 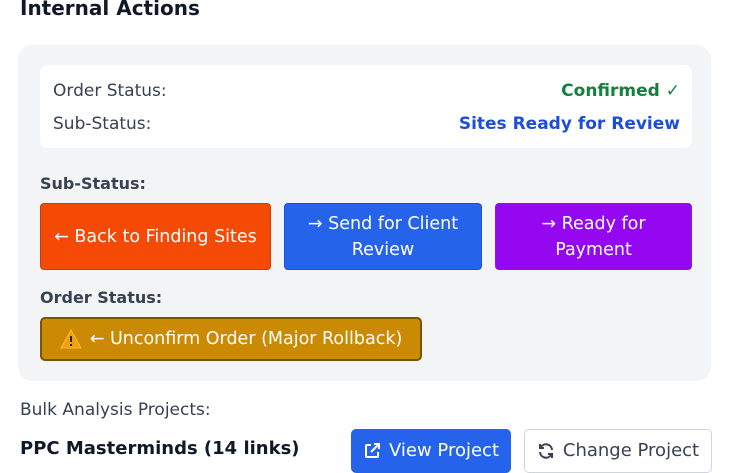 I want to click on sub-status-value: Sites Ready for Review, so click(x=569, y=124).